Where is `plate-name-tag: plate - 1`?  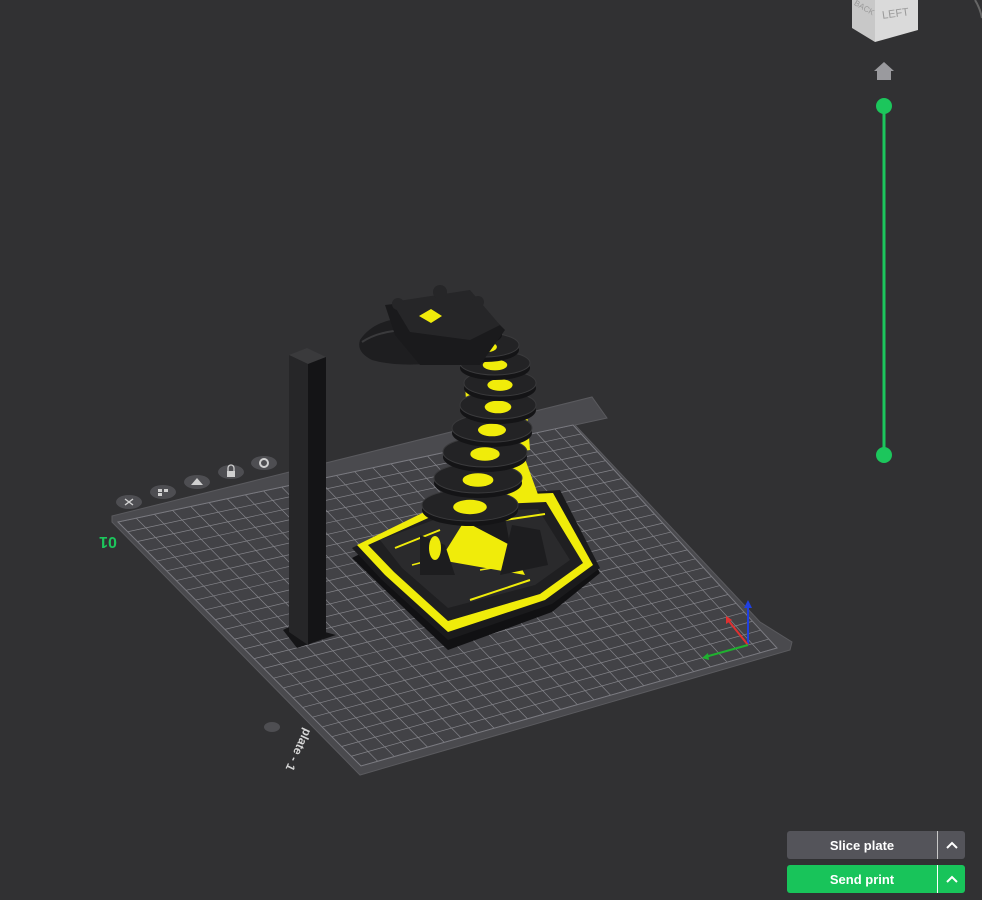
plate-name-tag: plate - 1 is located at coordinates (289, 747).